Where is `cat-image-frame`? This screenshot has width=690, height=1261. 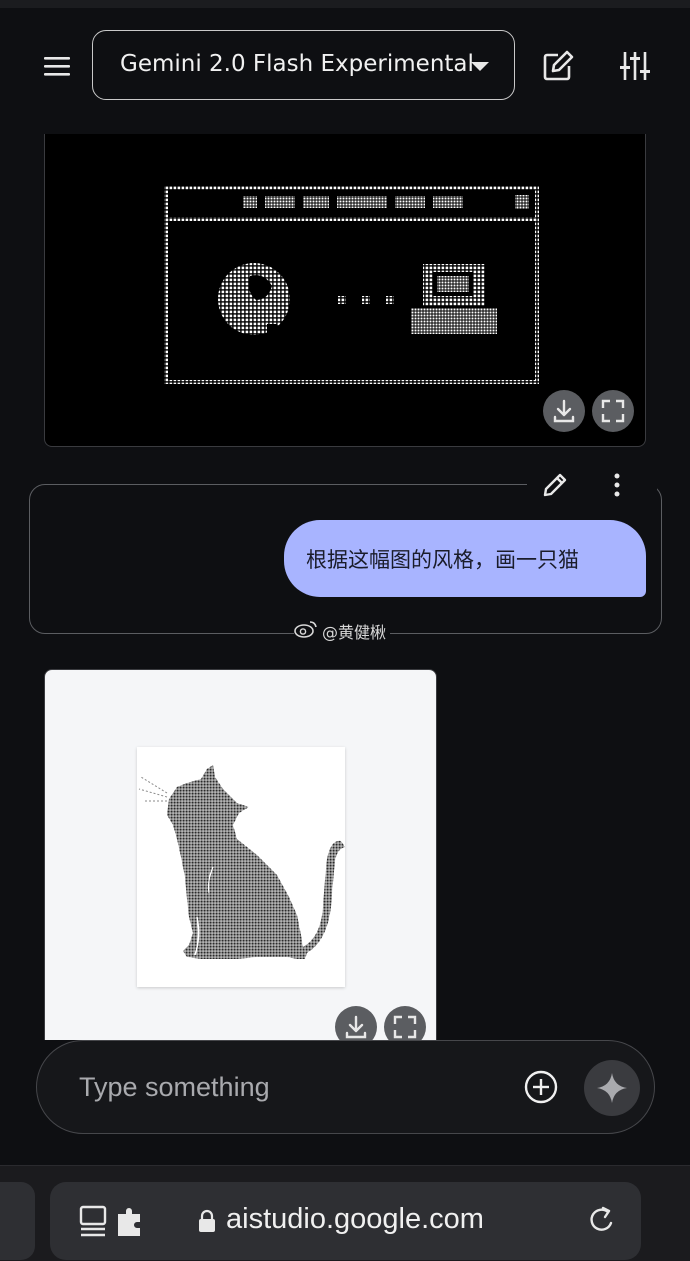
cat-image-frame is located at coordinates (241, 867).